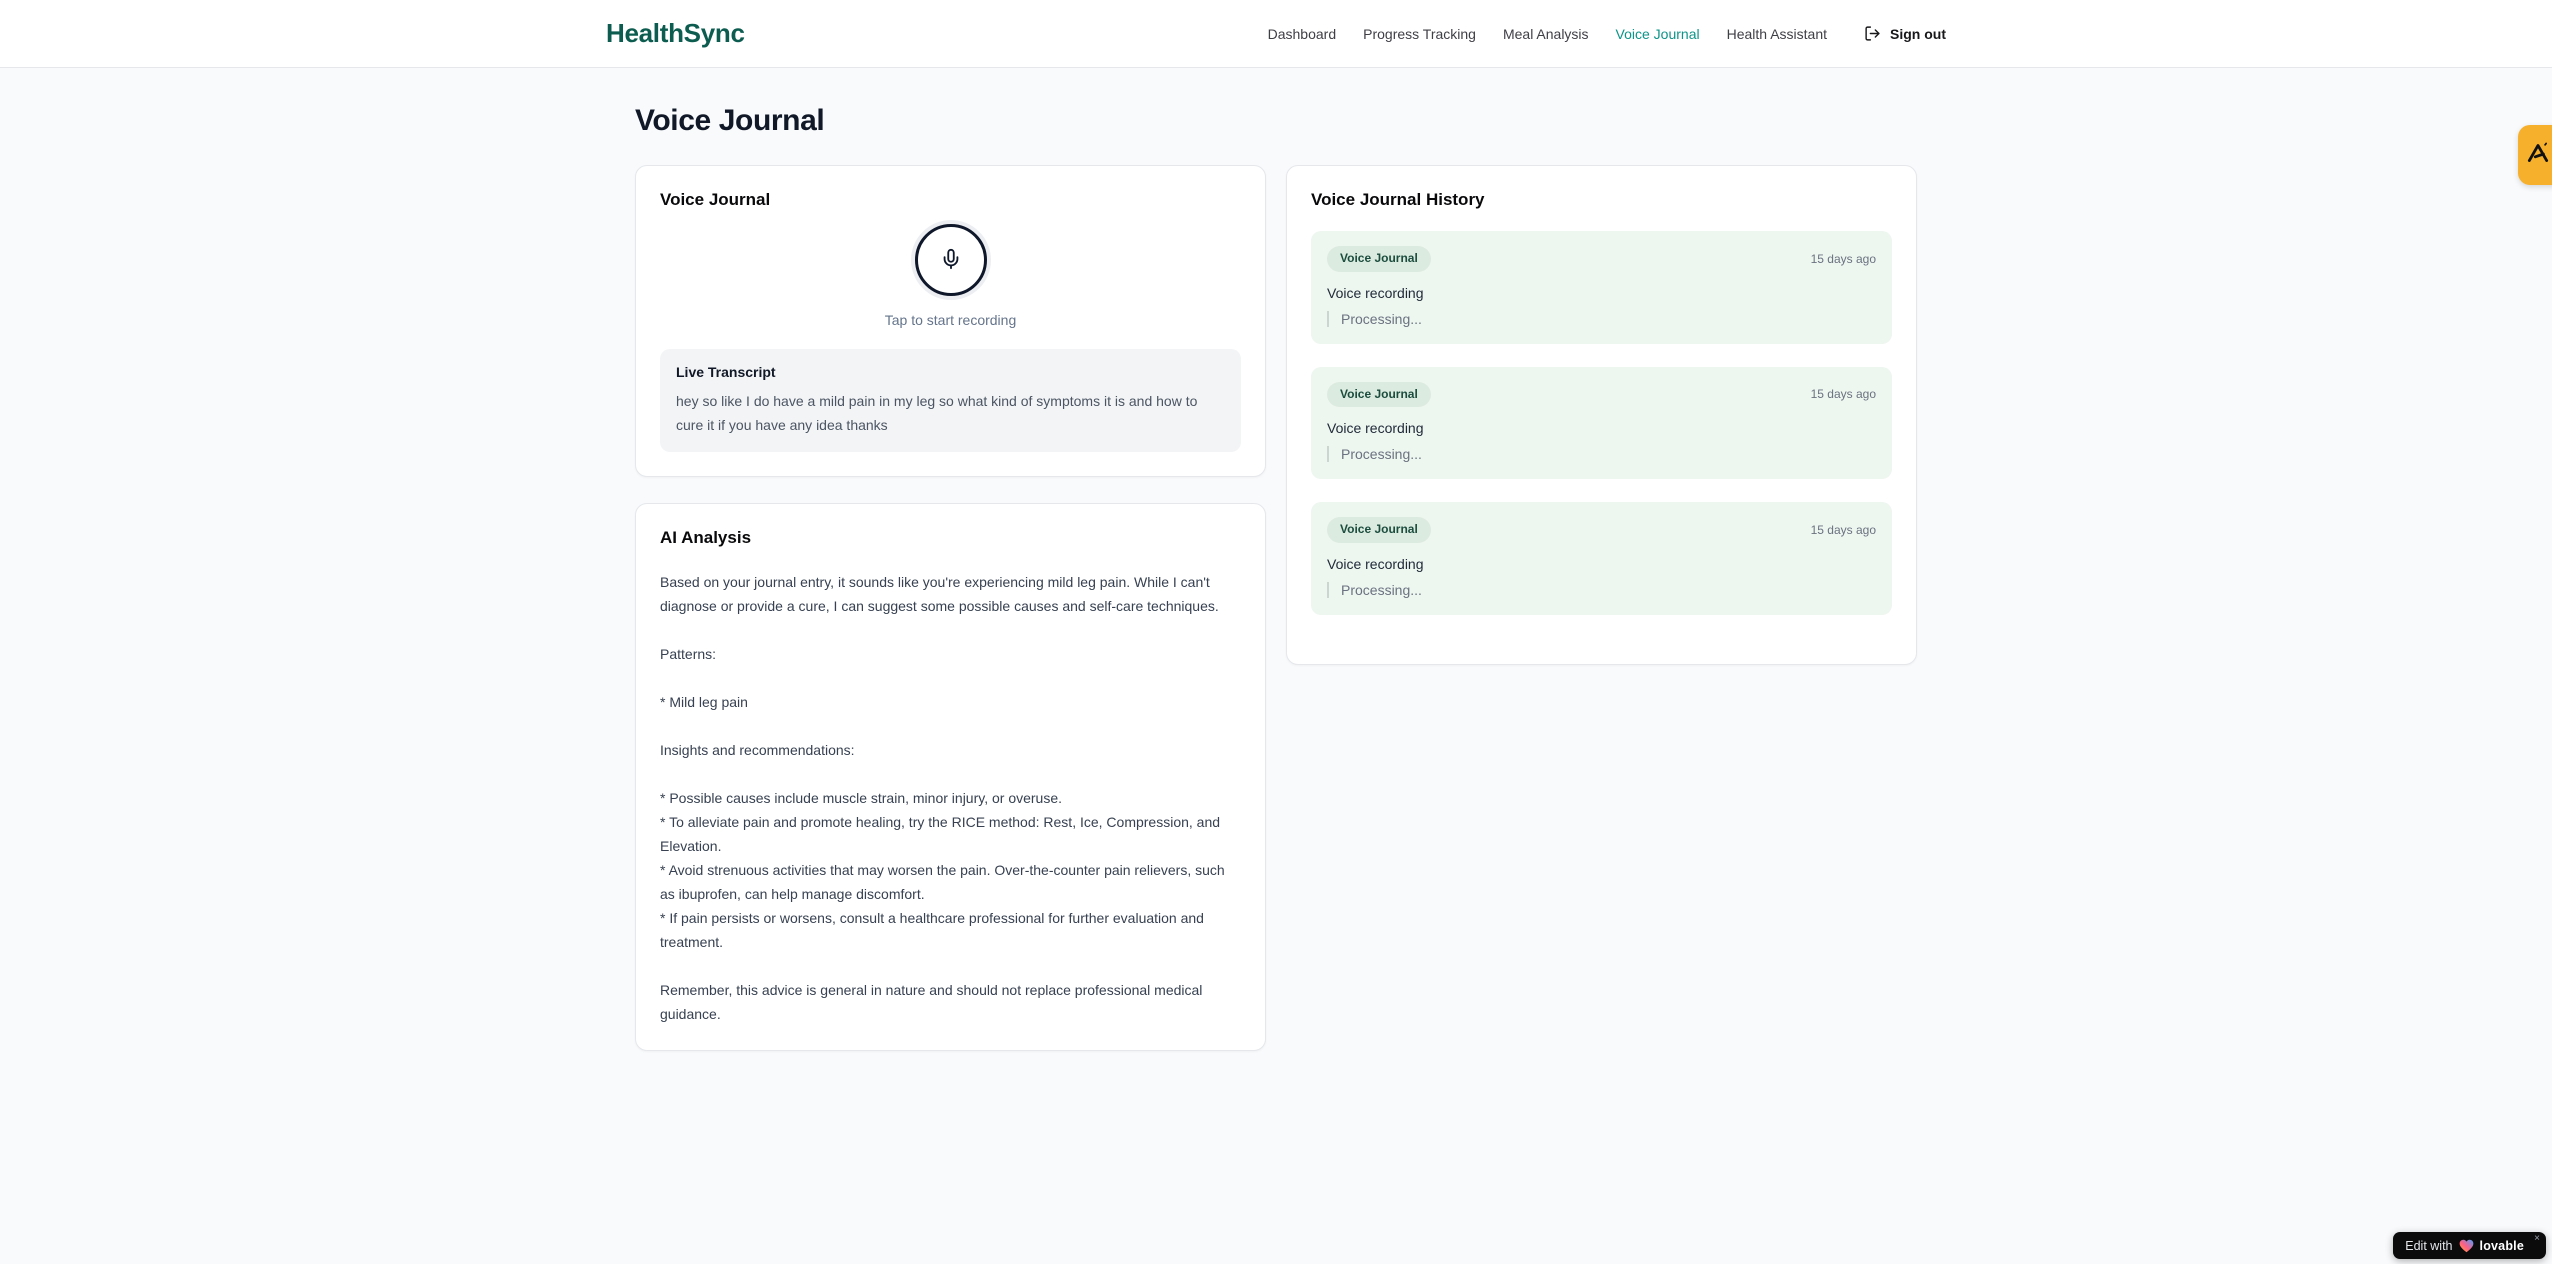  I want to click on mic-icon, so click(951, 260).